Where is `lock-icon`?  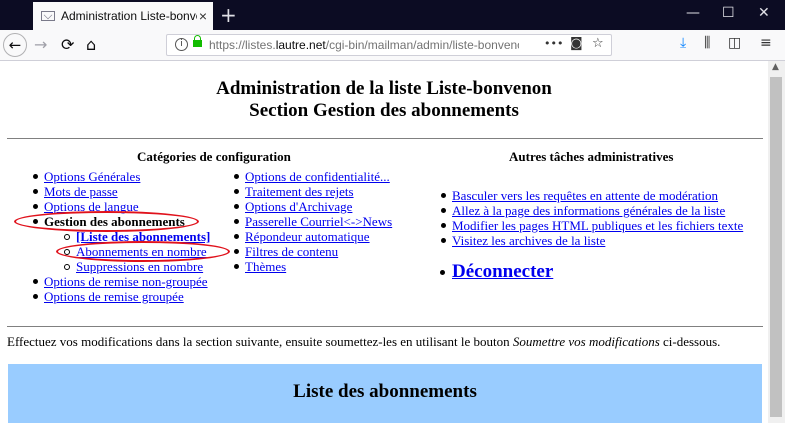
lock-icon is located at coordinates (197, 41).